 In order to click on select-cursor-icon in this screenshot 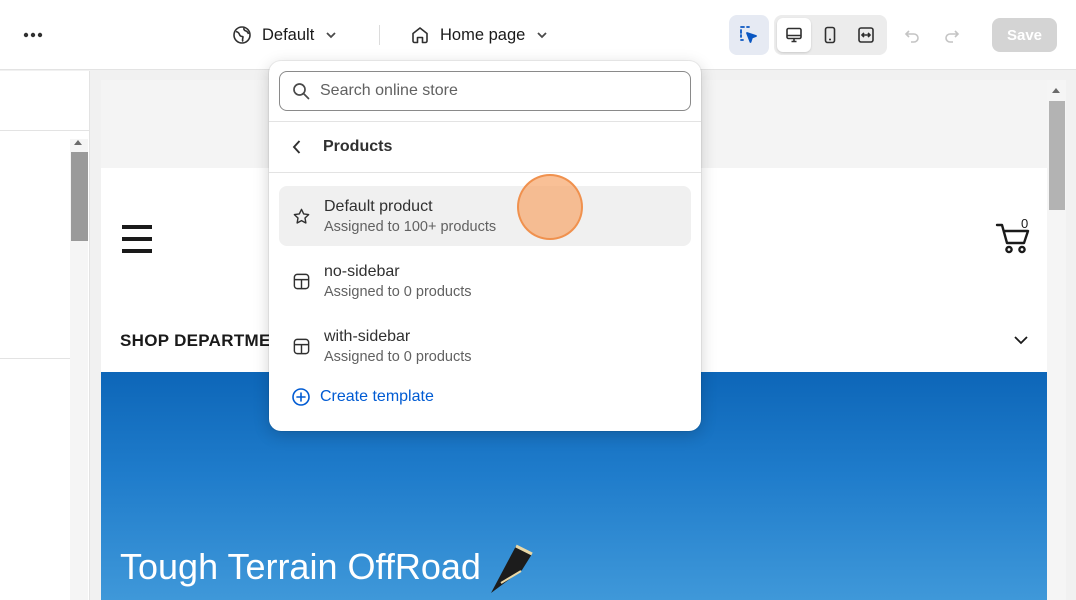, I will do `click(748, 34)`.